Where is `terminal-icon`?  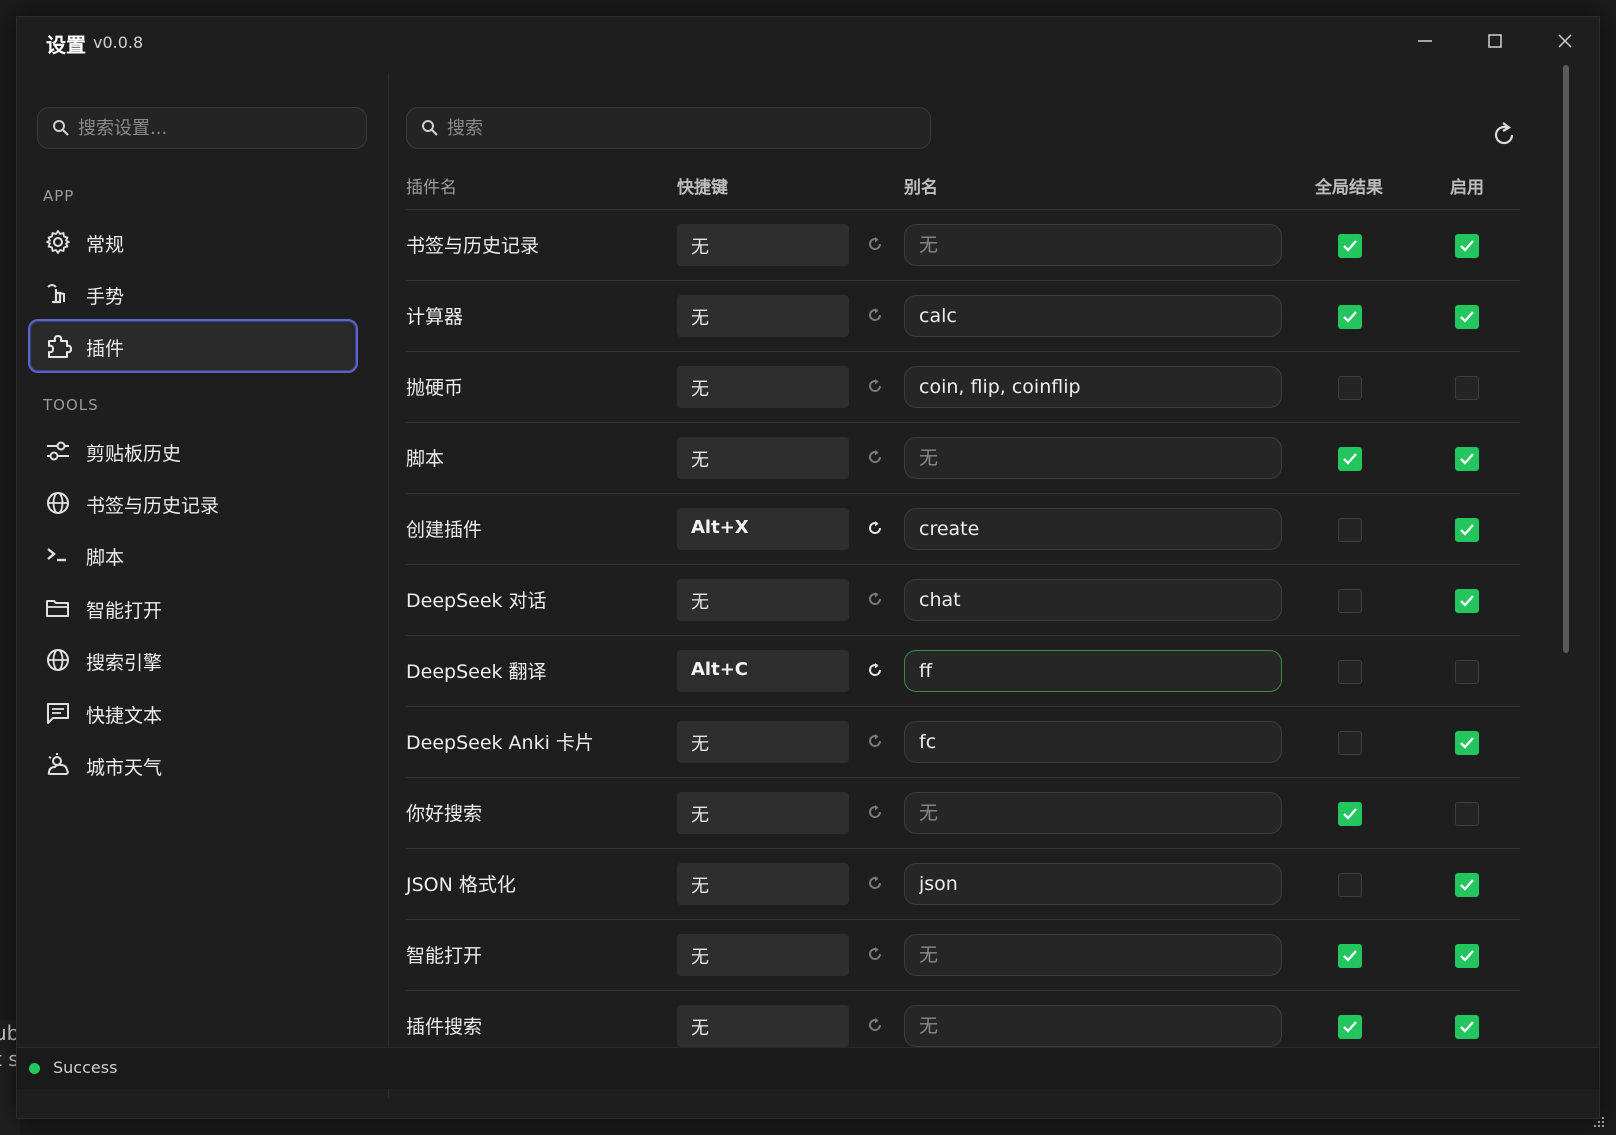
terminal-icon is located at coordinates (56, 555).